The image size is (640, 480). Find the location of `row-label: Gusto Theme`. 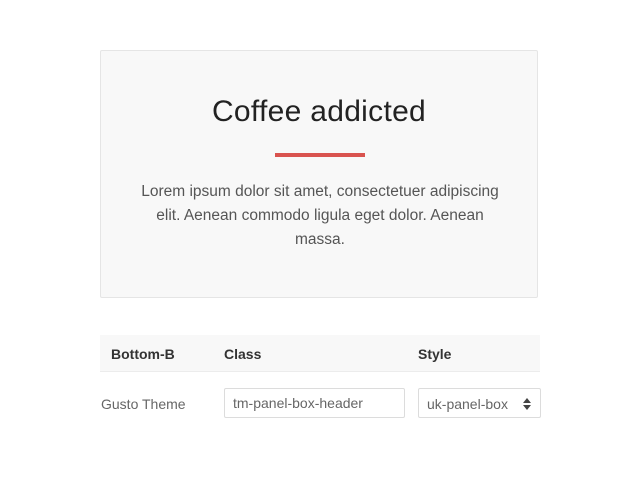

row-label: Gusto Theme is located at coordinates (143, 404).